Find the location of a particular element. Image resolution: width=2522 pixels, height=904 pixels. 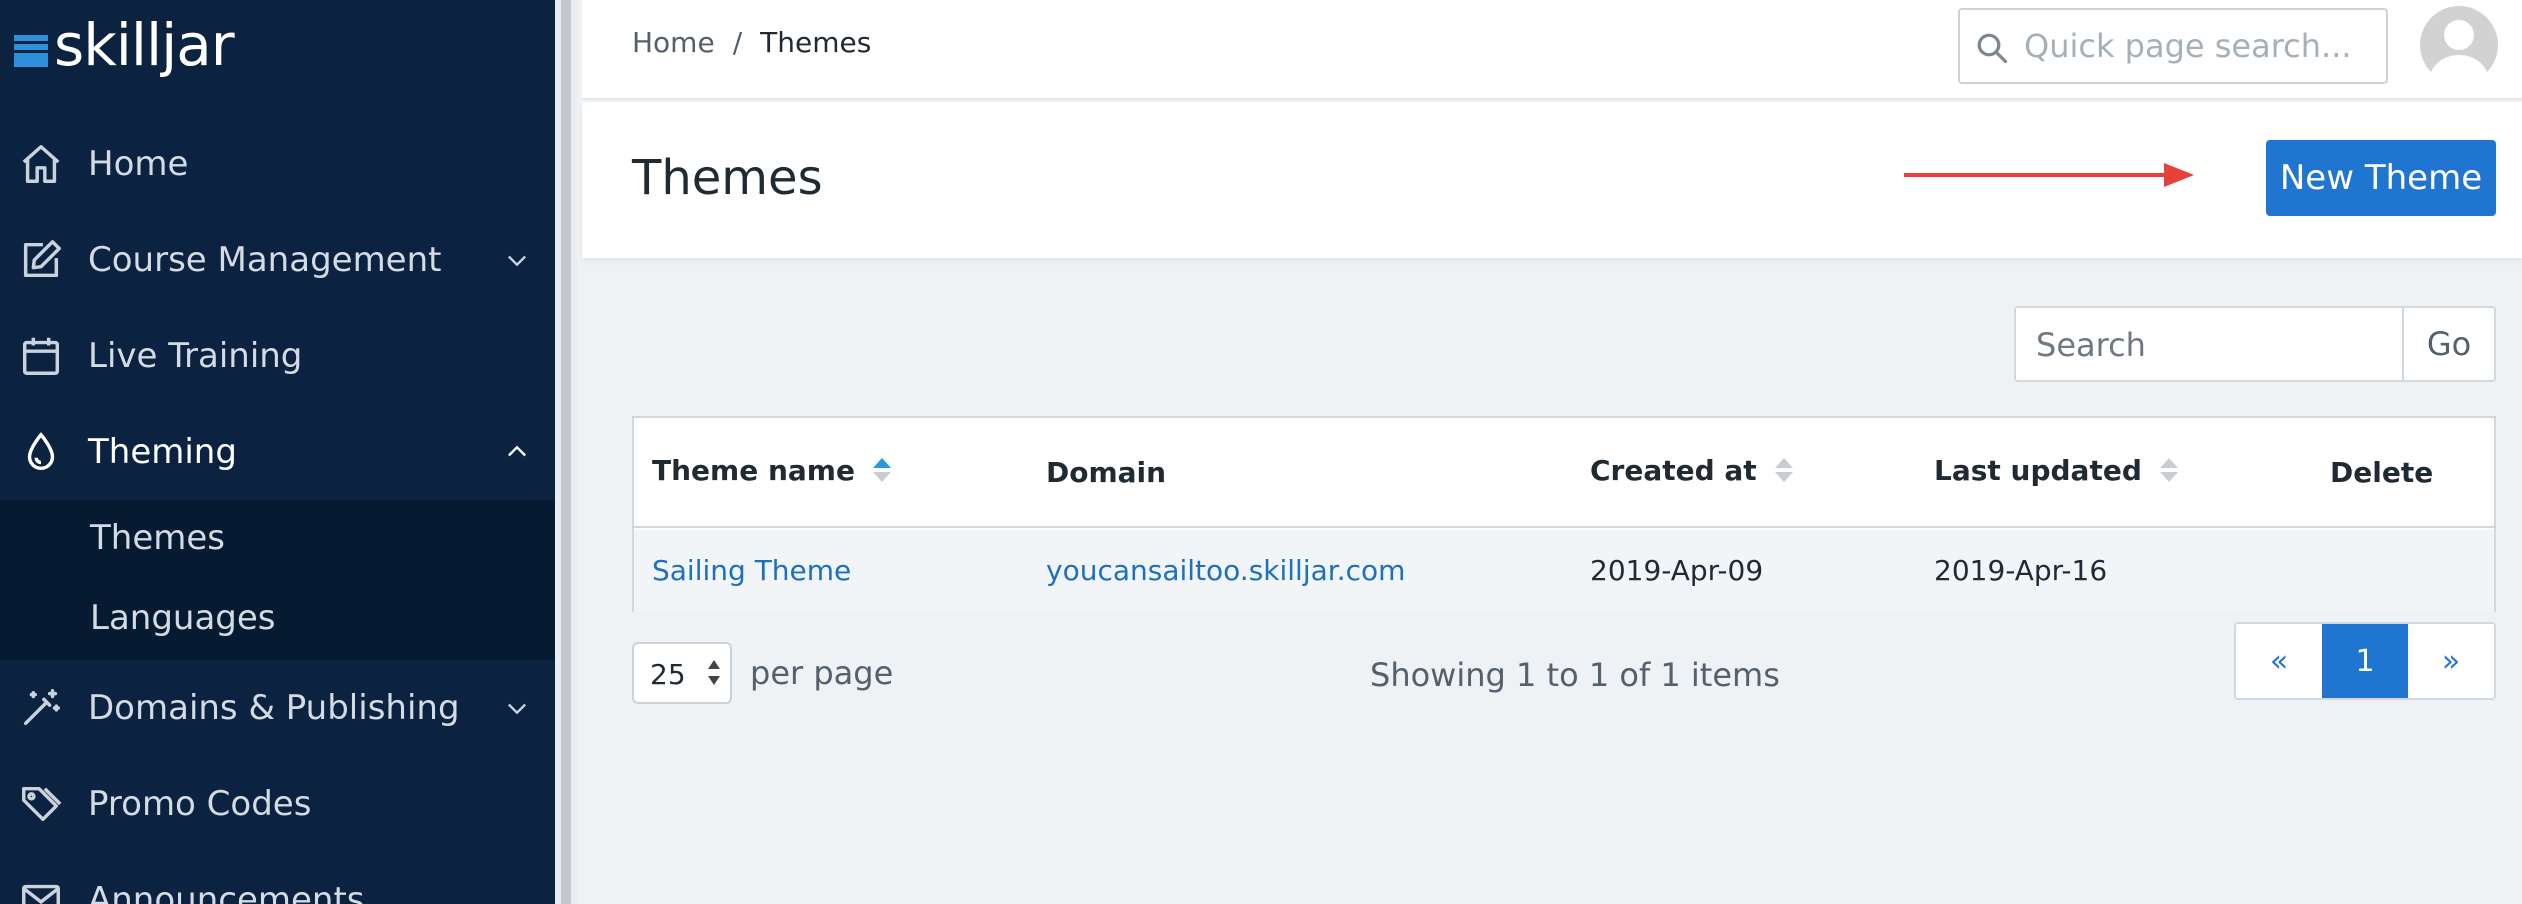

pagination: « 1 » is located at coordinates (2365, 661).